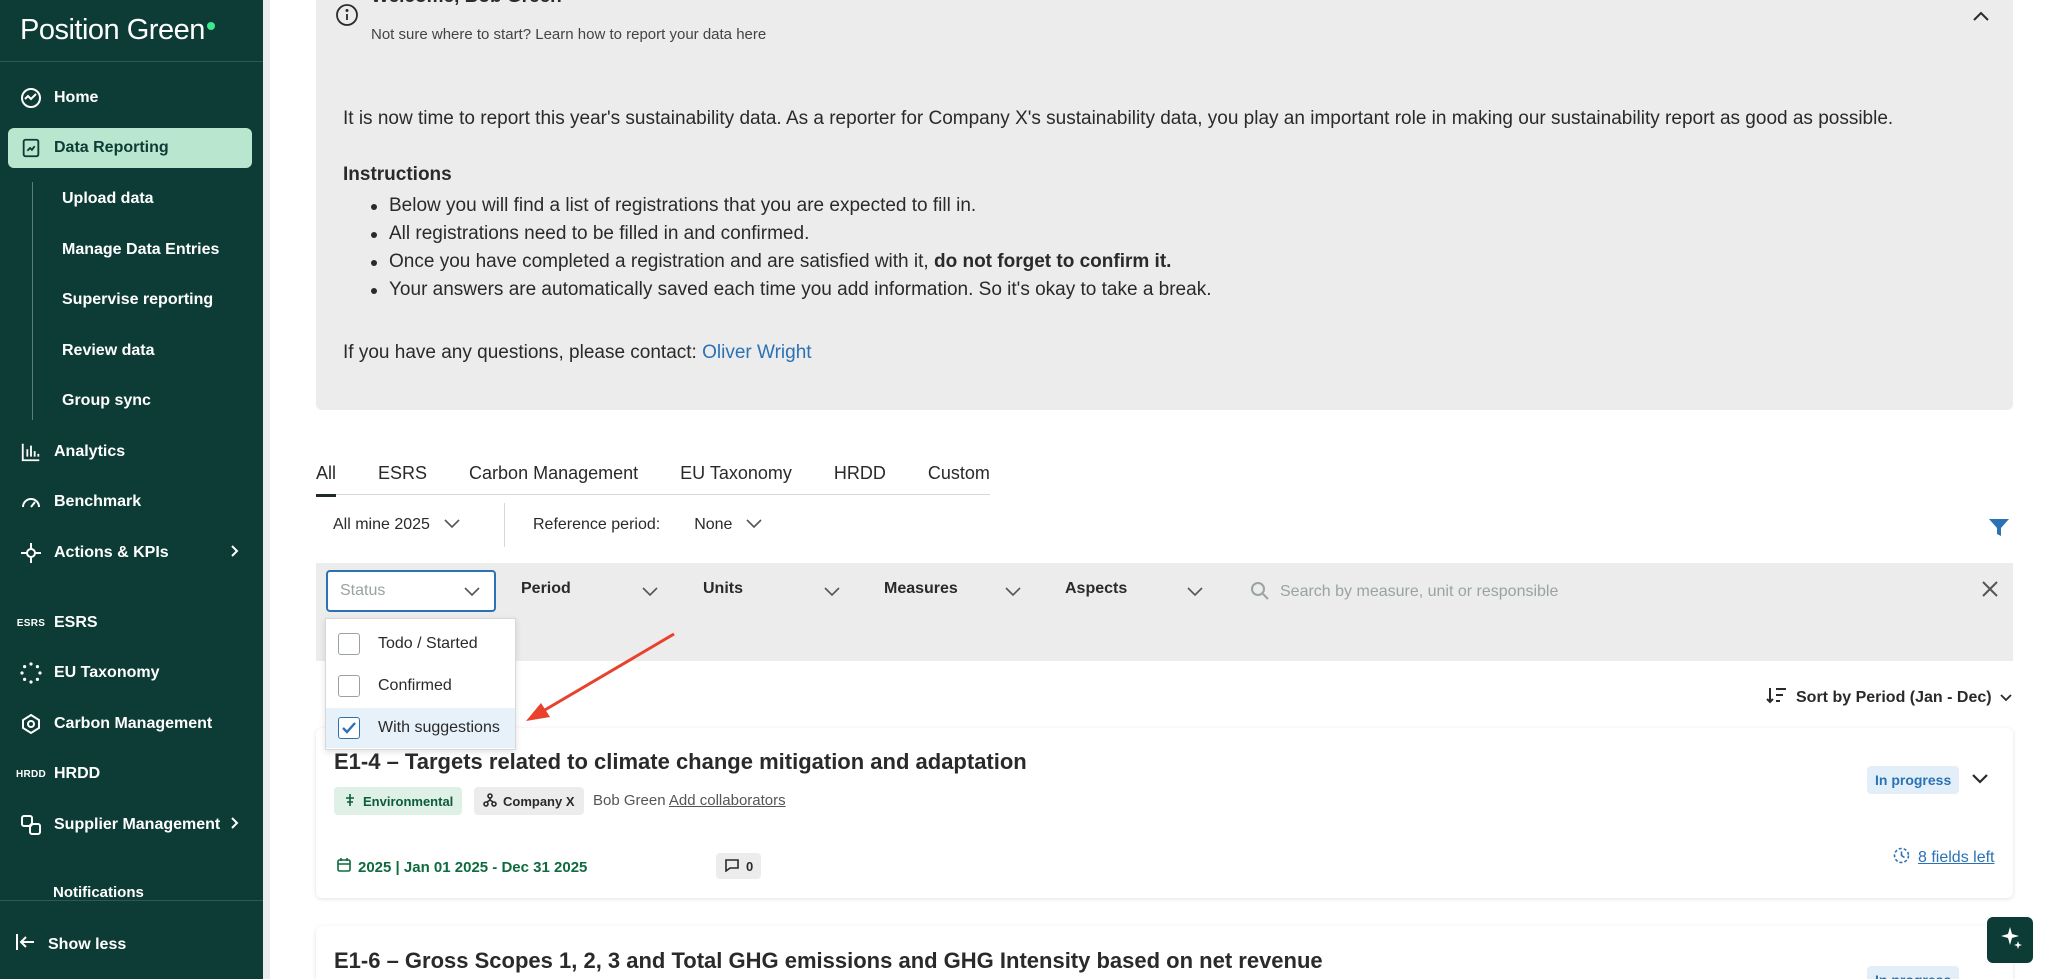 The image size is (2048, 979). I want to click on period-text: 2025 | Jan 01 2025 - Dec 31 2025, so click(473, 867).